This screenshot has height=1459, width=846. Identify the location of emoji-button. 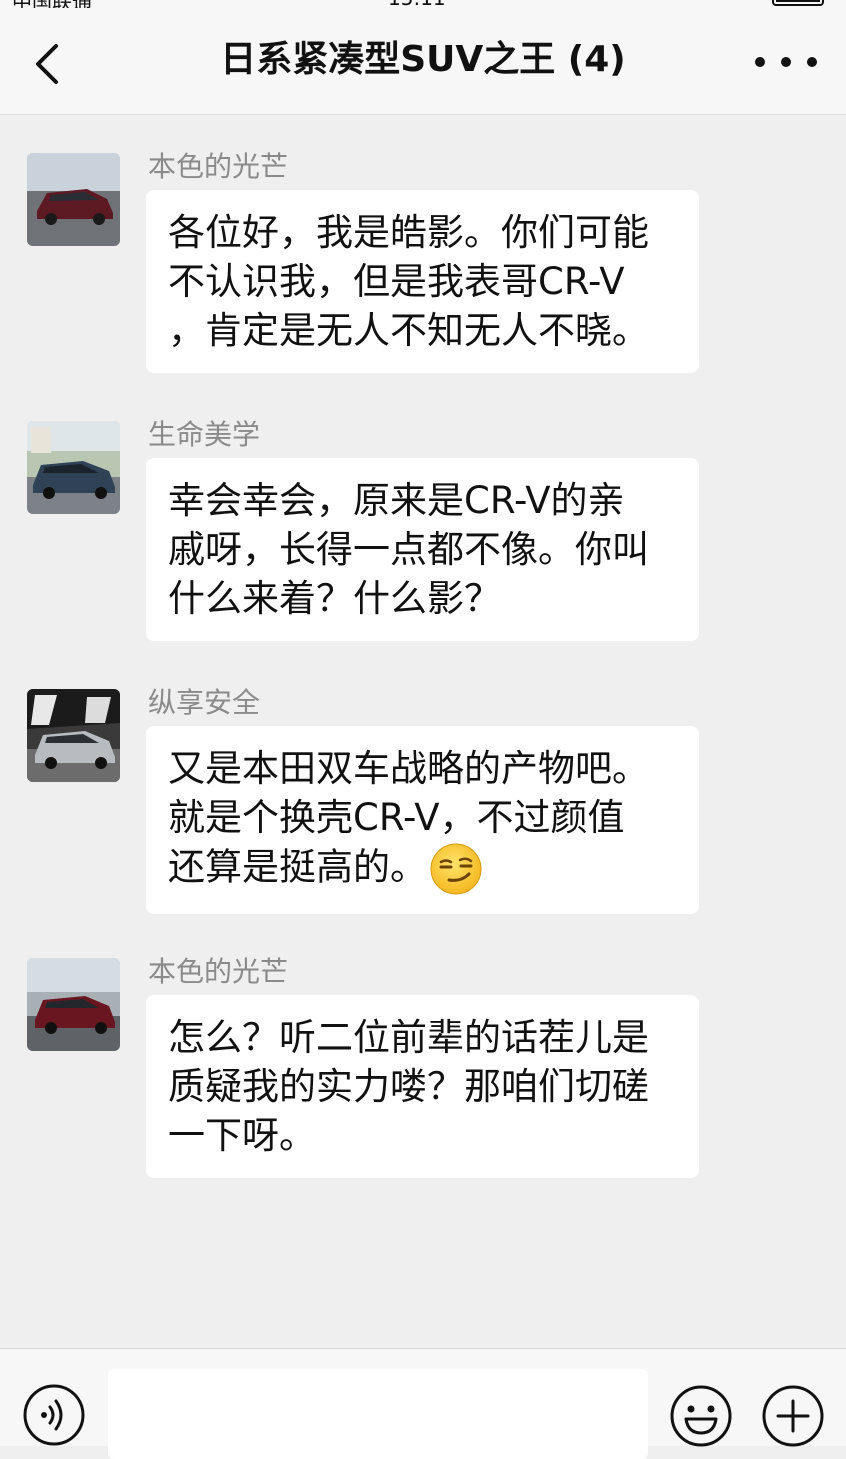
(701, 1416).